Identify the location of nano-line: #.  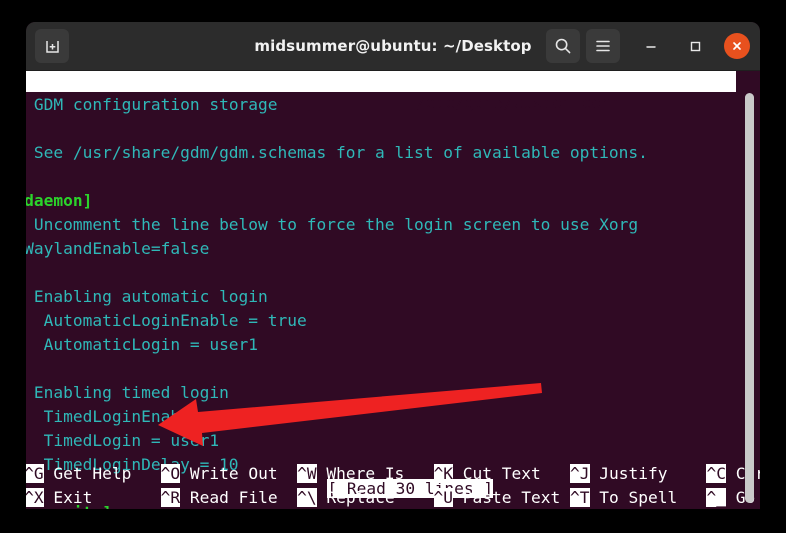
(381, 129).